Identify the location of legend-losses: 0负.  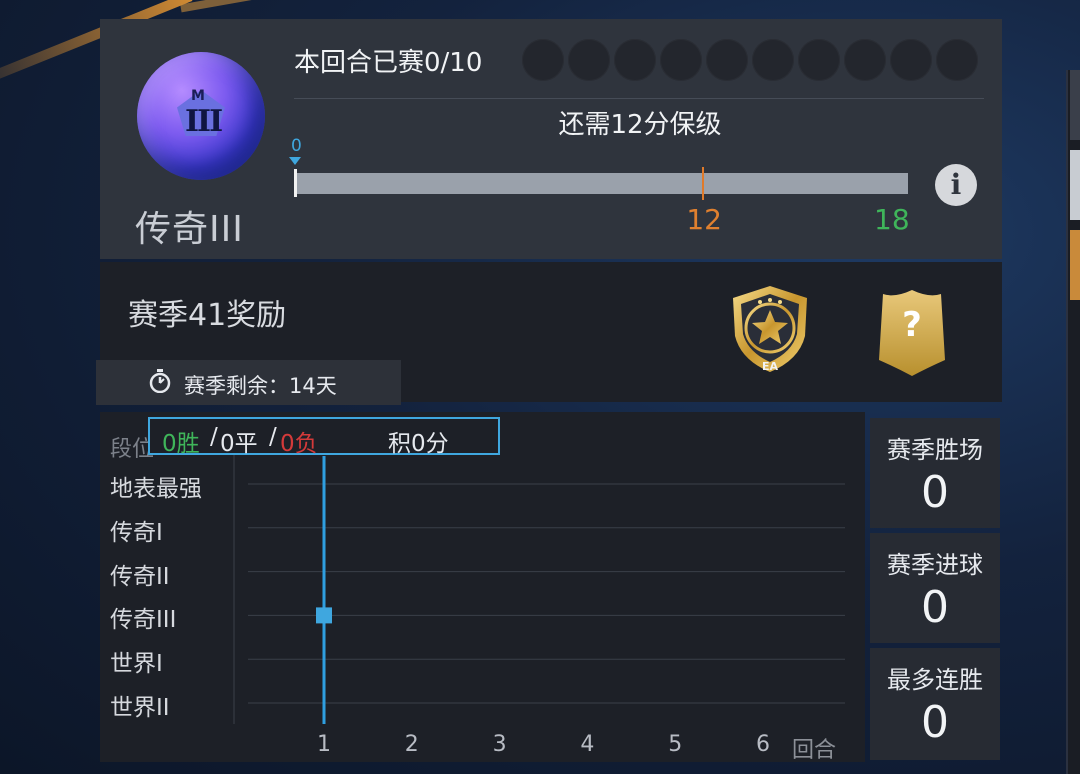
(299, 444).